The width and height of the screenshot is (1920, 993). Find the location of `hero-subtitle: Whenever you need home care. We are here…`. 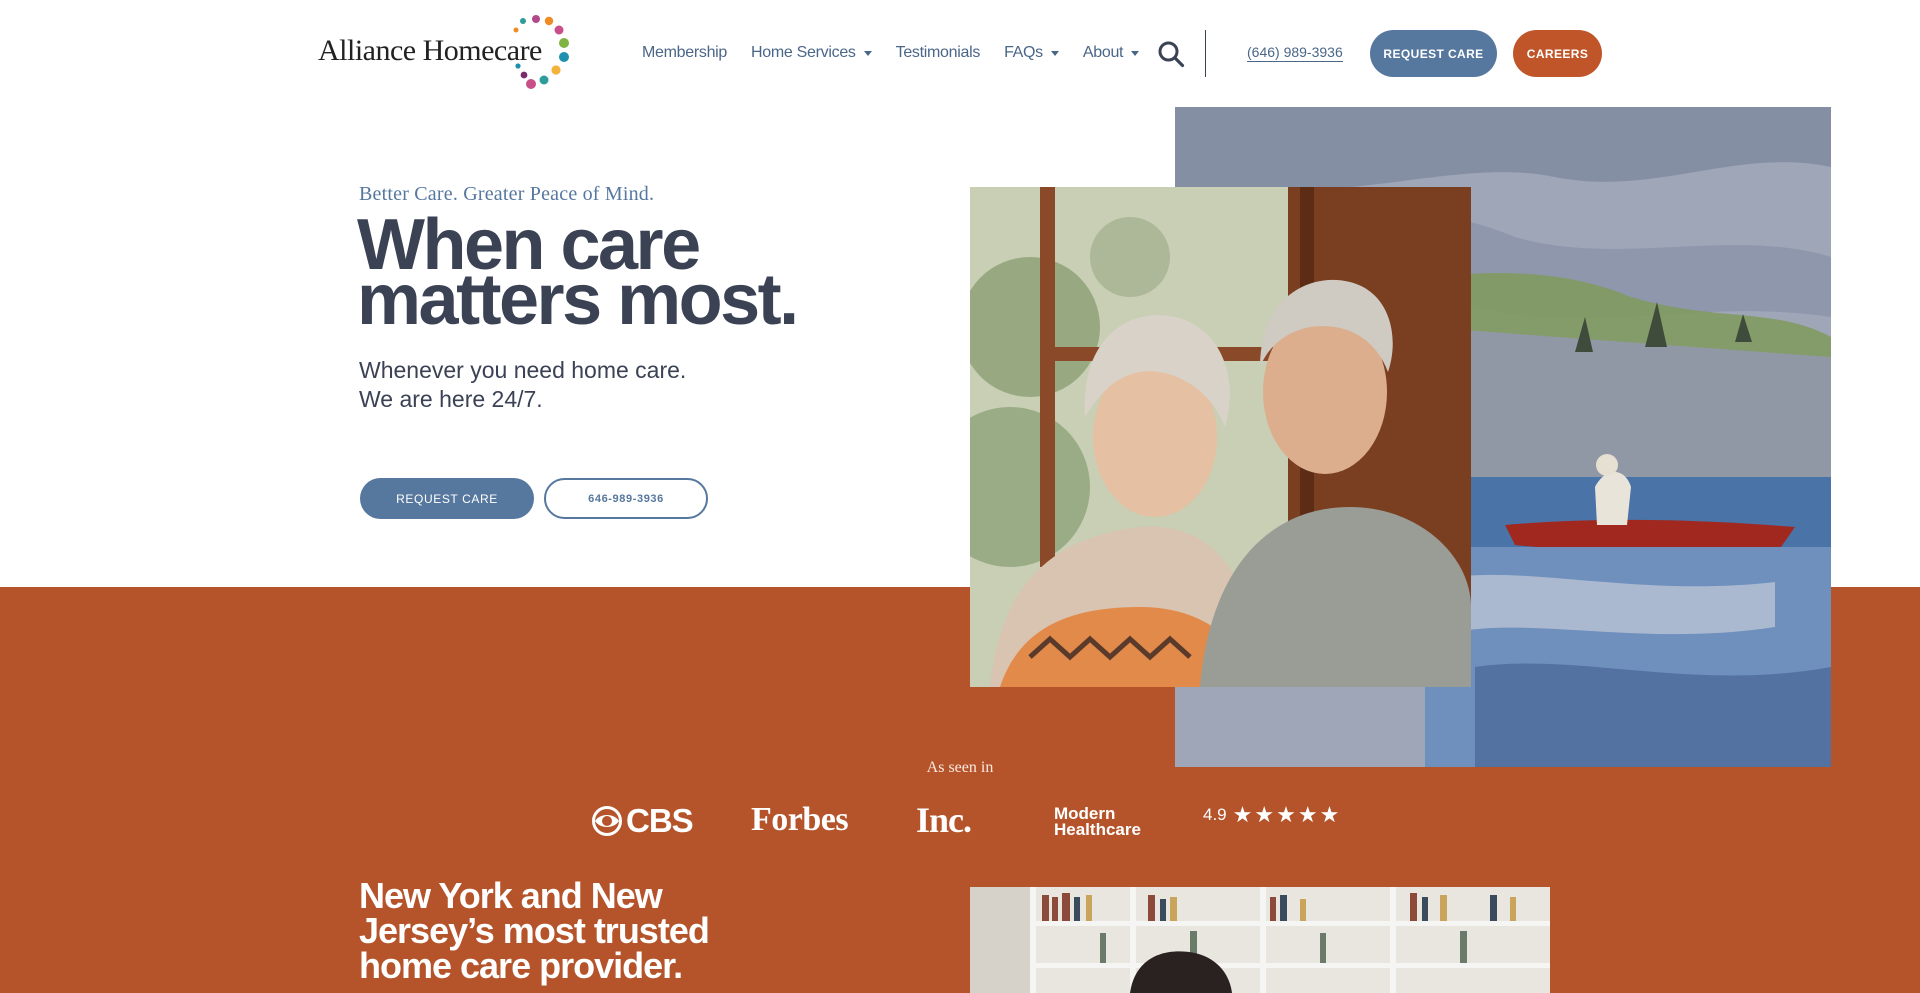

hero-subtitle: Whenever you need home care. We are here… is located at coordinates (523, 384).